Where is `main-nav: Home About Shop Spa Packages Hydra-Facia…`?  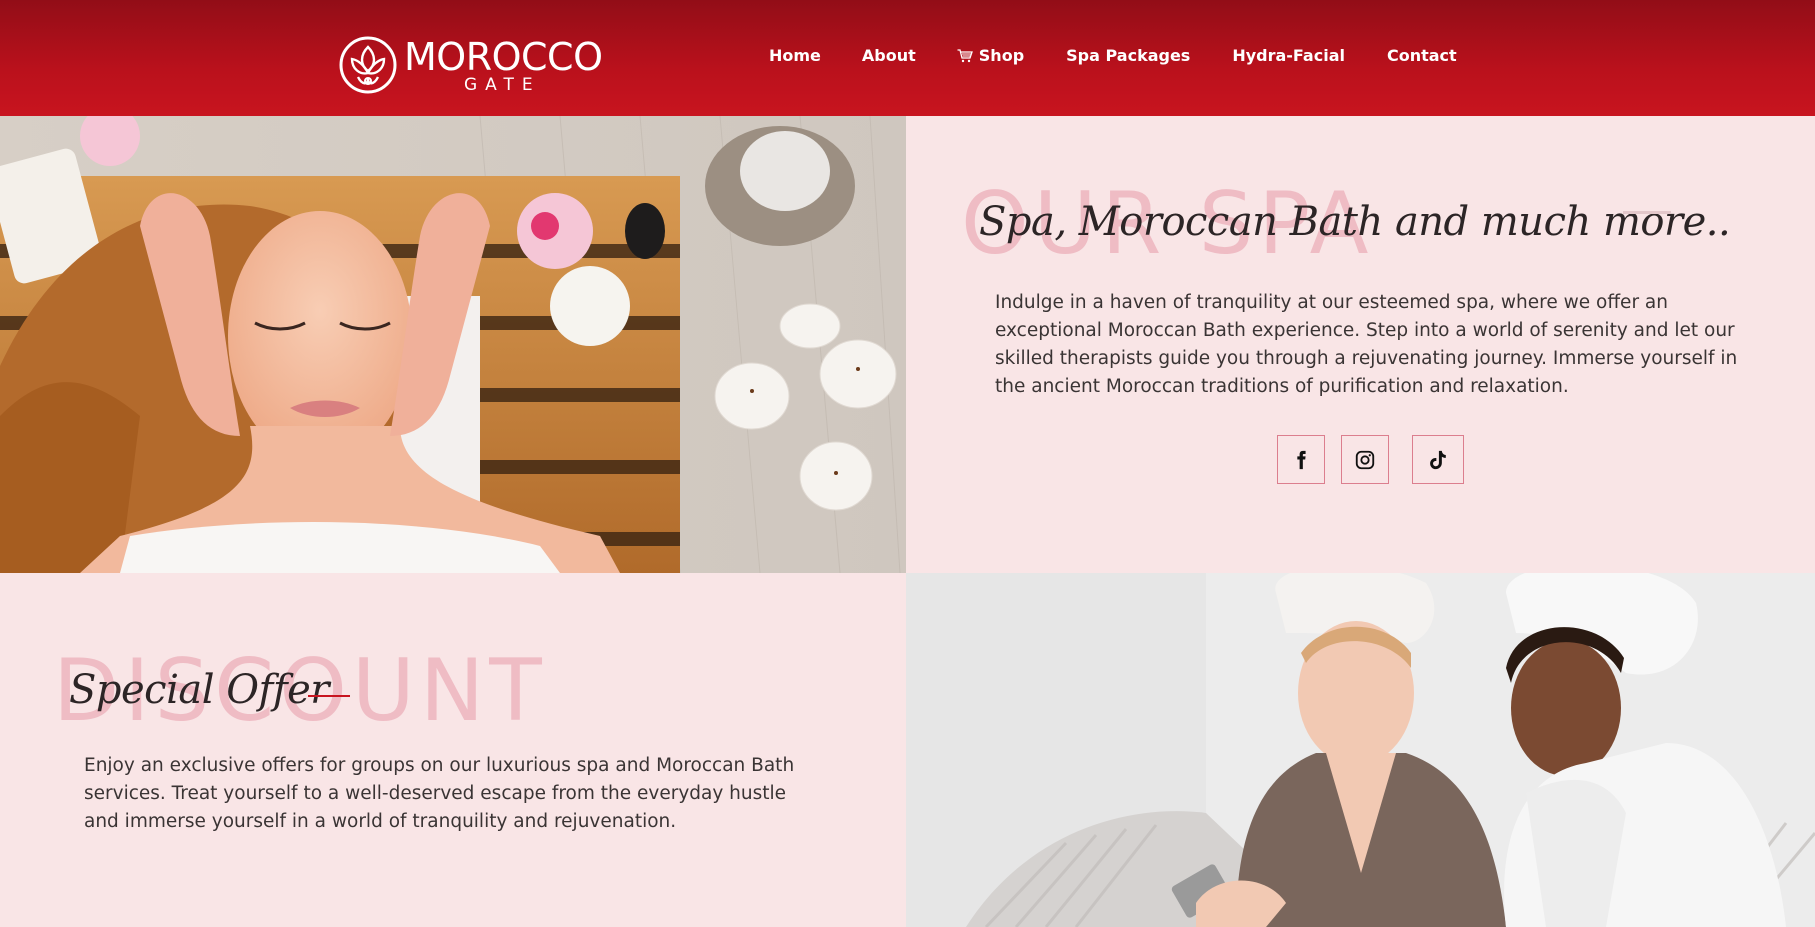
main-nav: Home About Shop Spa Packages Hydra-Facia… is located at coordinates (1113, 56).